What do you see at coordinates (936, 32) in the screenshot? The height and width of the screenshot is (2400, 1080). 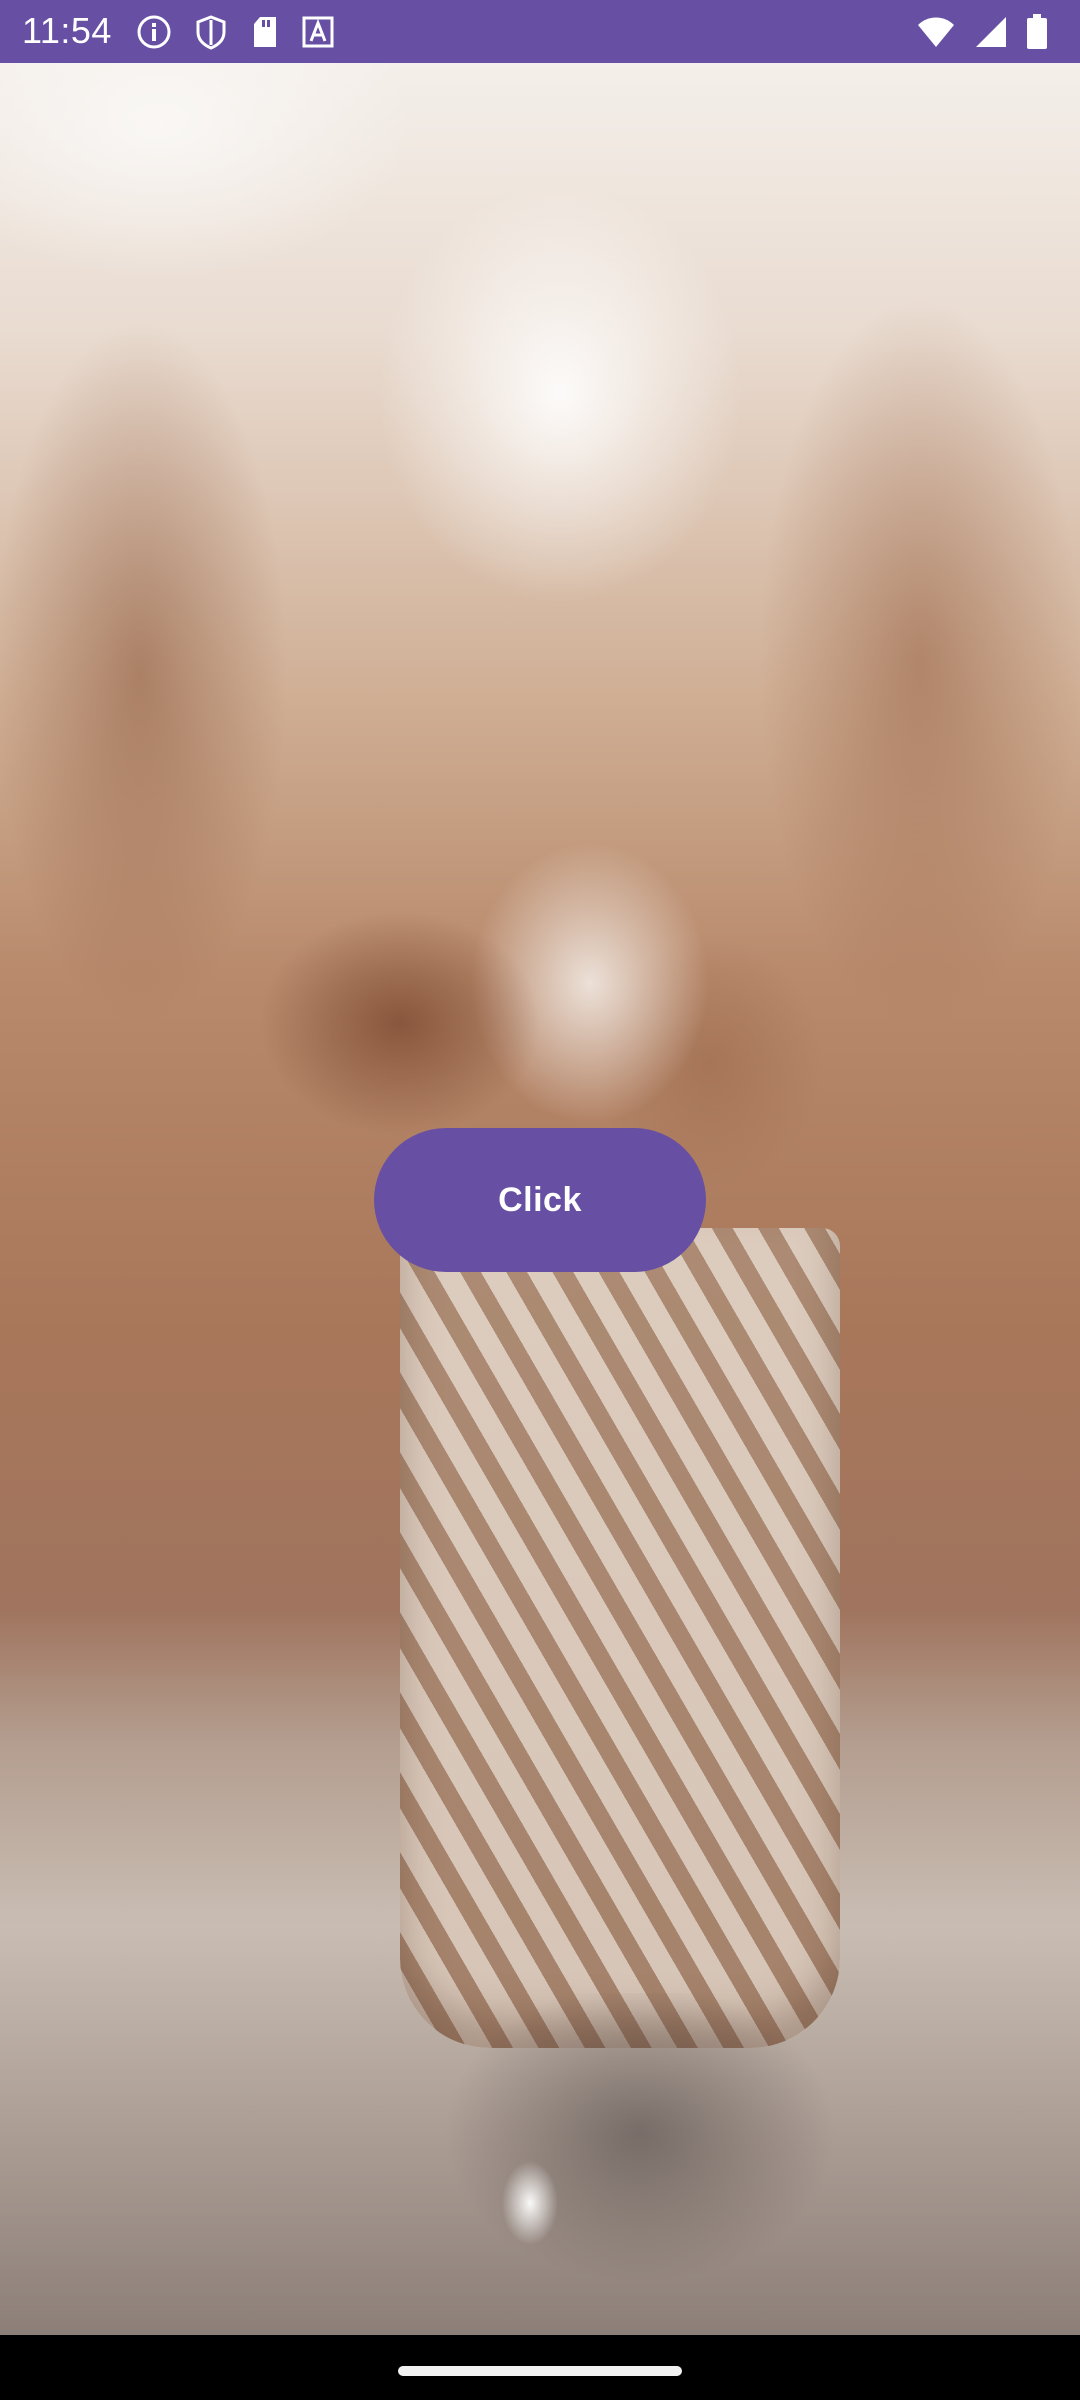 I see `wifi-icon` at bounding box center [936, 32].